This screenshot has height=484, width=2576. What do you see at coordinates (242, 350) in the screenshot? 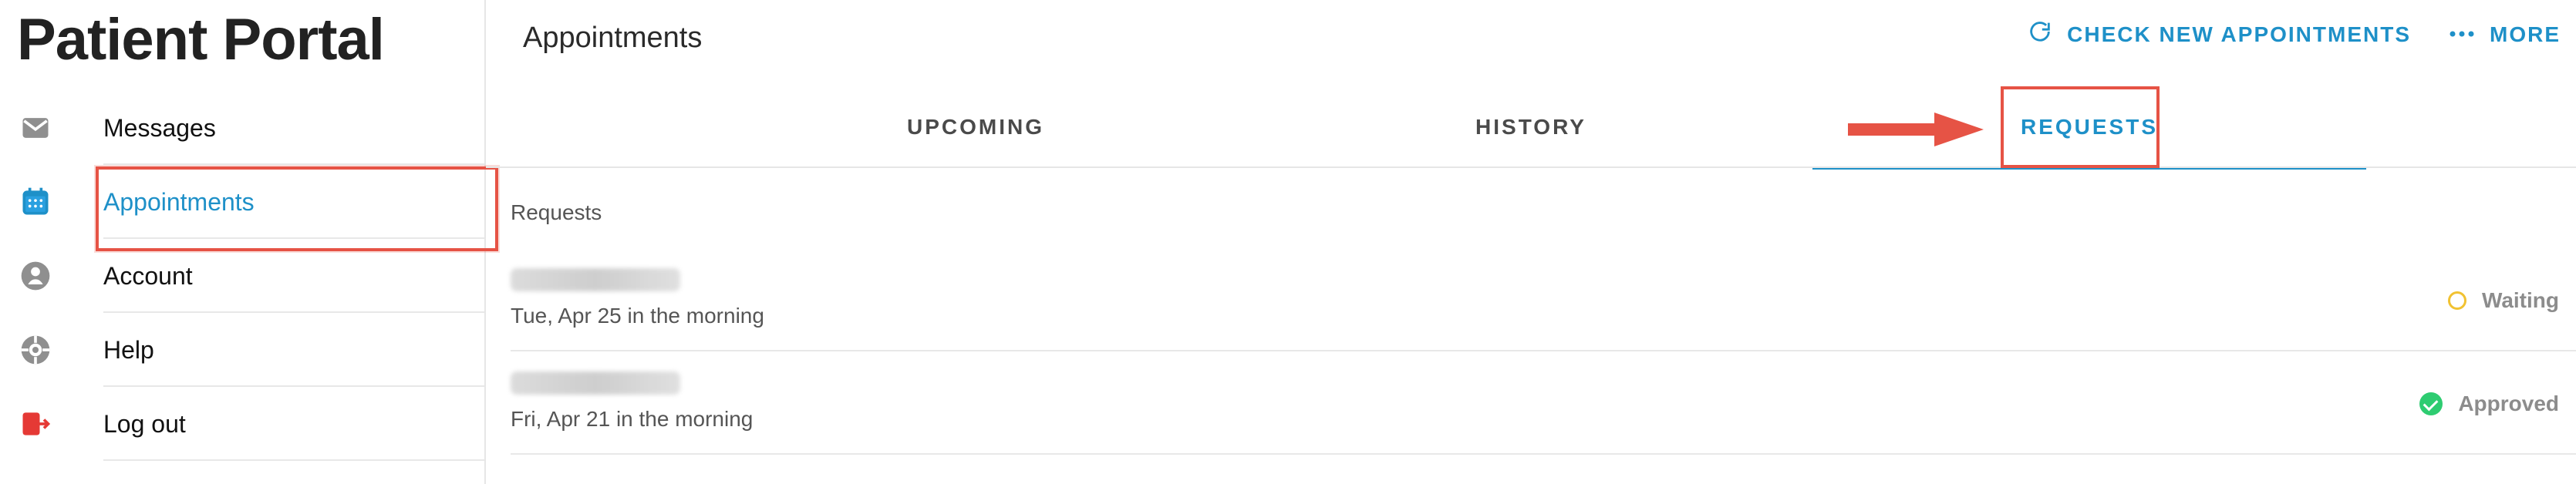
I see `sidebar-item-help: Help` at bounding box center [242, 350].